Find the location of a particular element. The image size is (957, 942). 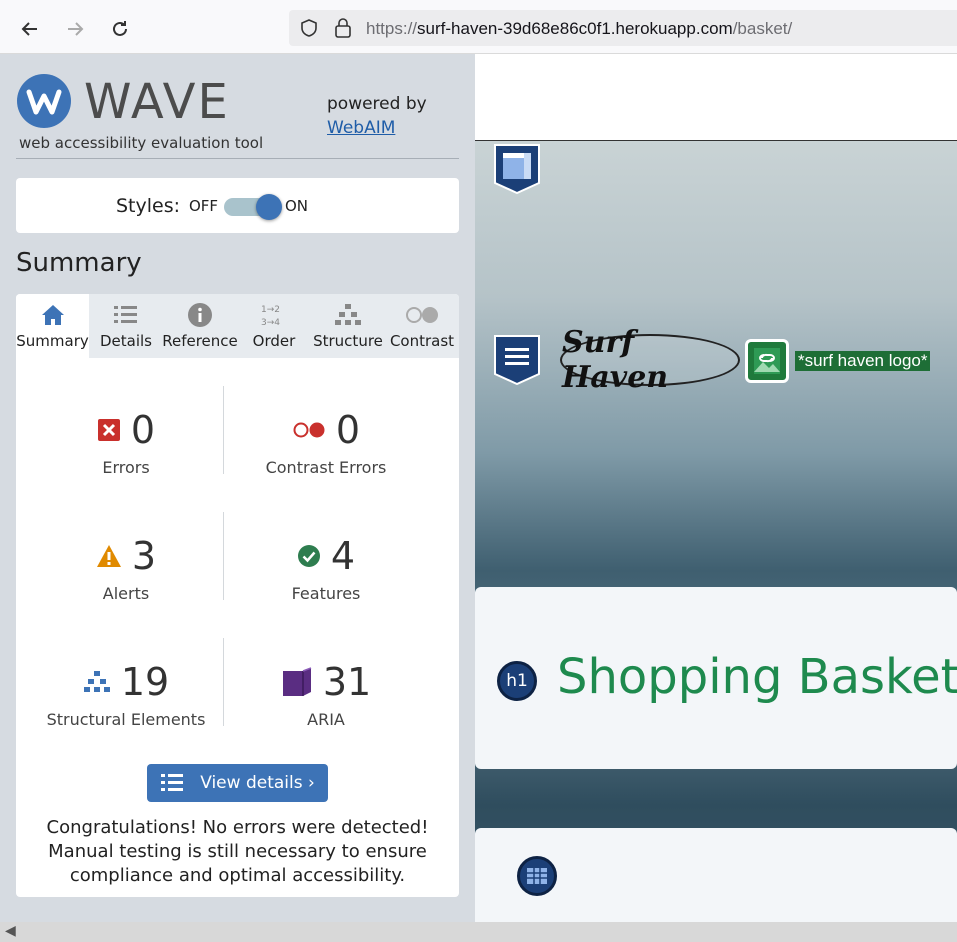

contrast-icon is located at coordinates (422, 315).